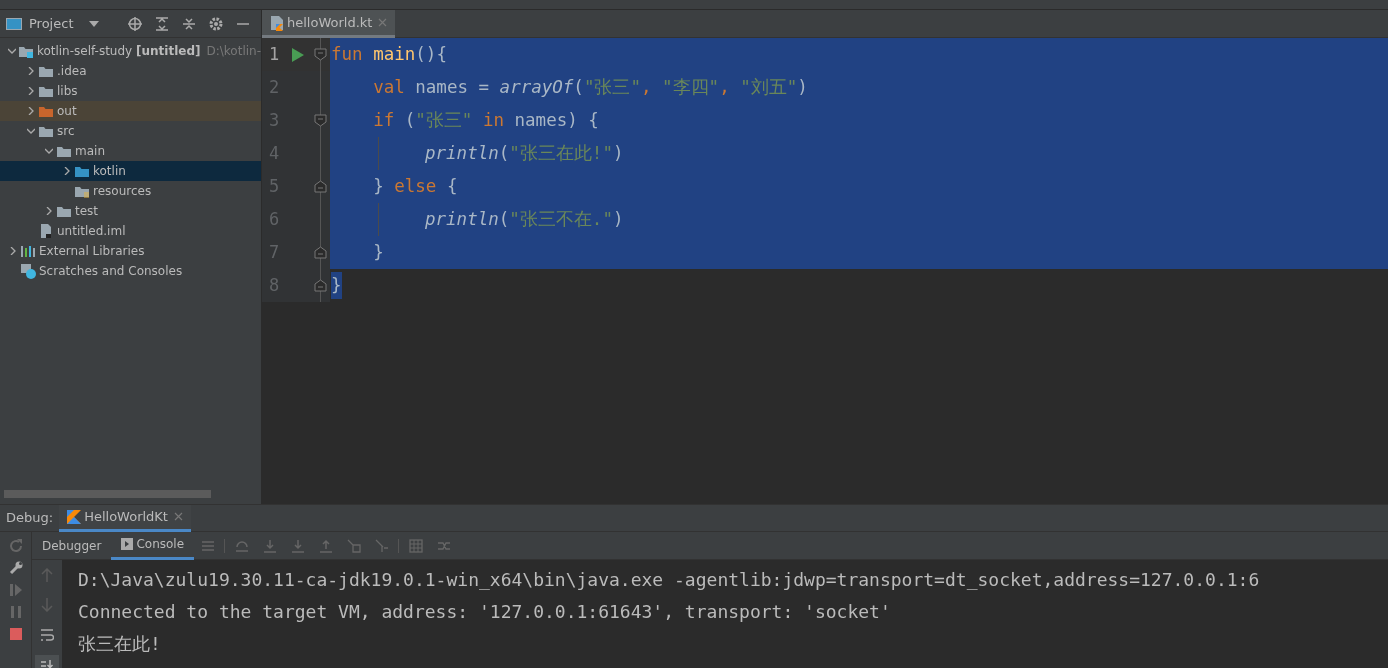 Image resolution: width=1388 pixels, height=668 pixels. What do you see at coordinates (274, 54) in the screenshot?
I see `line-number: 1` at bounding box center [274, 54].